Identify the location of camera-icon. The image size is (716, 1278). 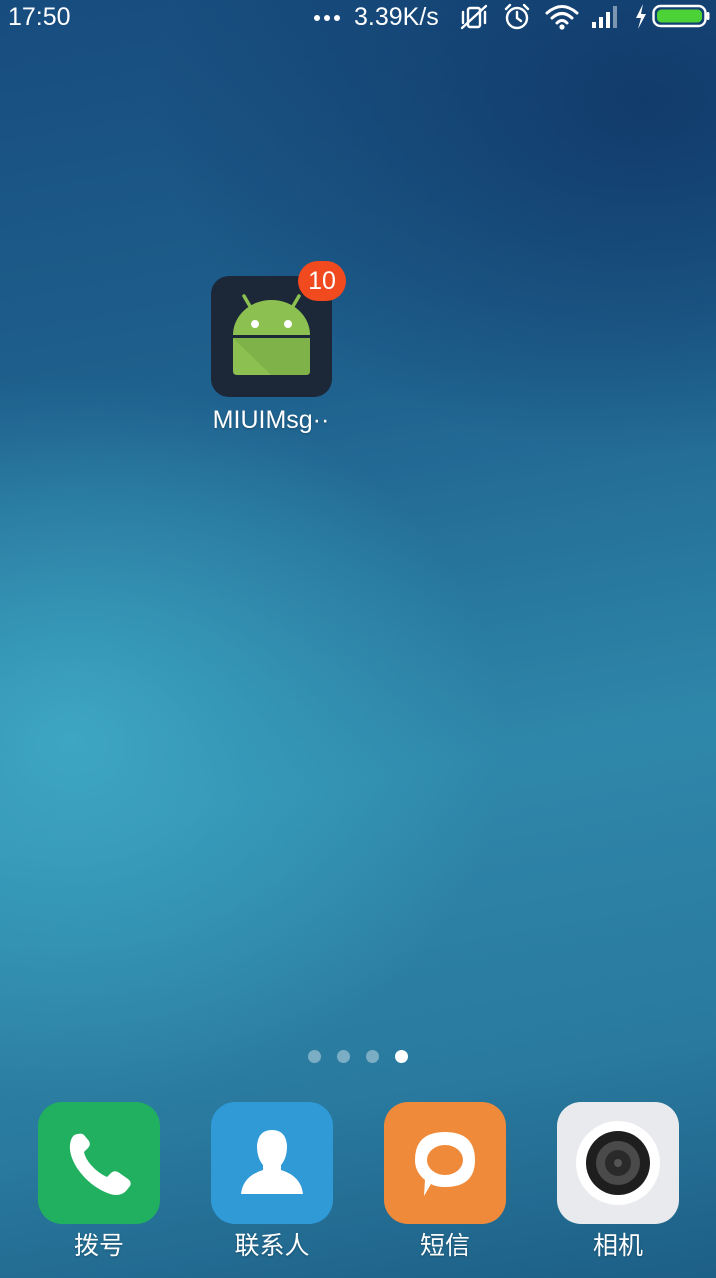
(618, 1163).